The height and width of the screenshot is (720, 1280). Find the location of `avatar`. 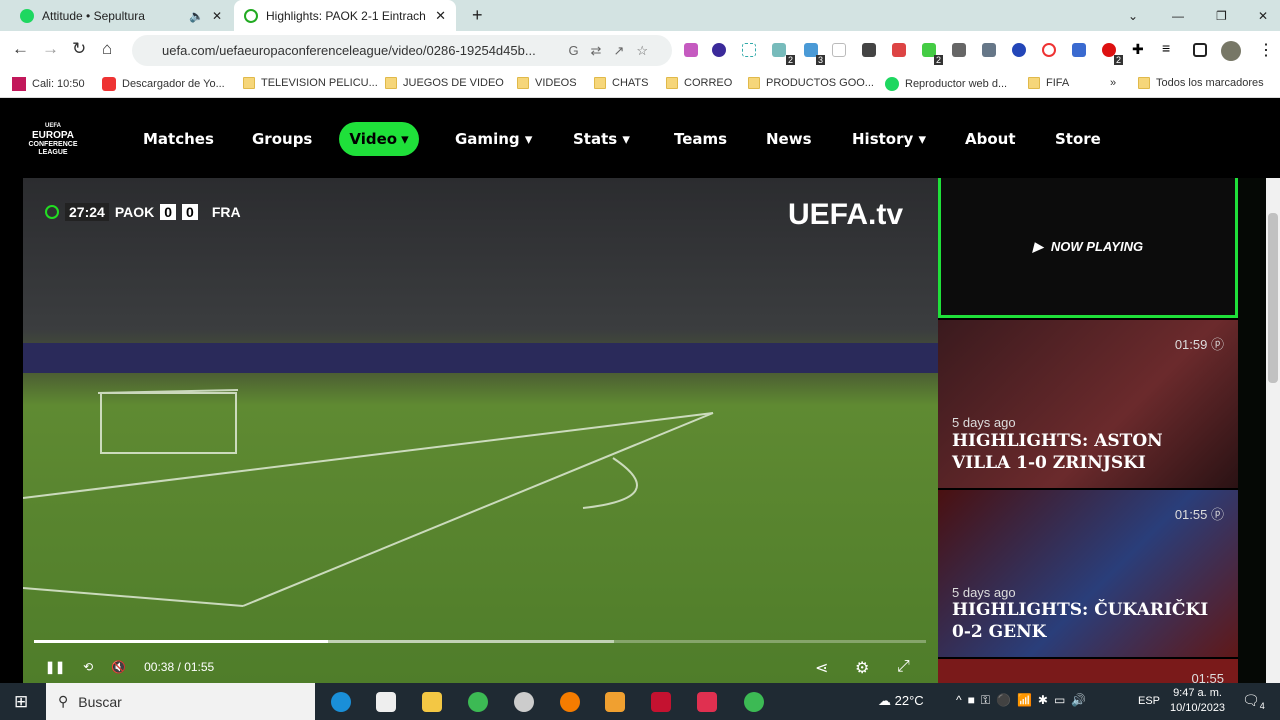

avatar is located at coordinates (1231, 51).